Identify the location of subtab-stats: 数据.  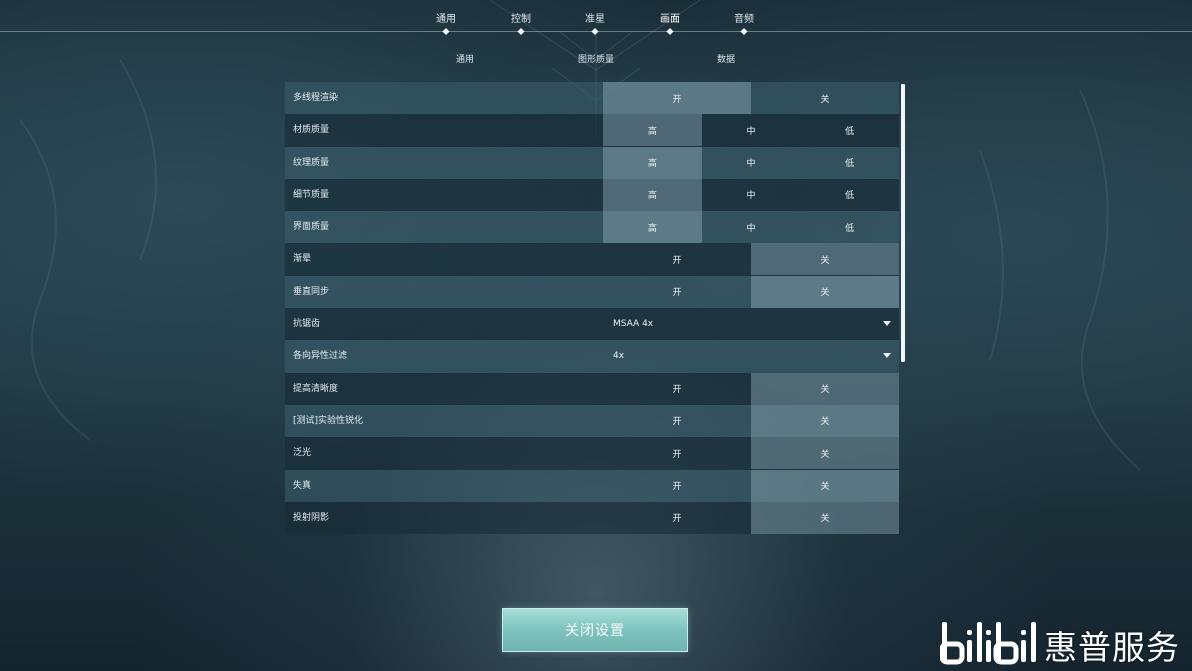
(726, 58).